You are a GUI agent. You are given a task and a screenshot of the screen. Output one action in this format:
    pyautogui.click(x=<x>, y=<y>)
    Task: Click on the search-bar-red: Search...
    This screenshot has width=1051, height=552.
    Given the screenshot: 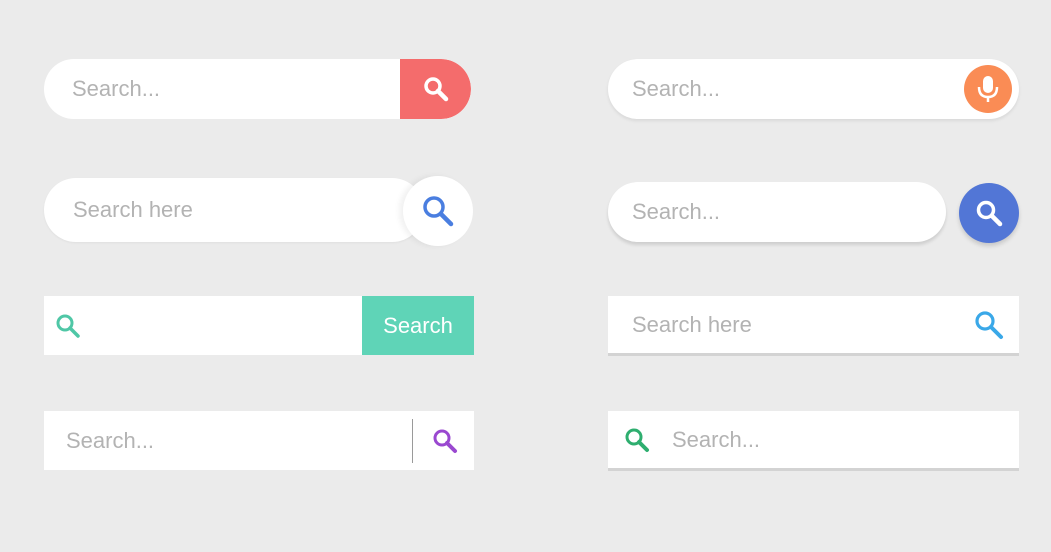 What is the action you would take?
    pyautogui.click(x=257, y=89)
    